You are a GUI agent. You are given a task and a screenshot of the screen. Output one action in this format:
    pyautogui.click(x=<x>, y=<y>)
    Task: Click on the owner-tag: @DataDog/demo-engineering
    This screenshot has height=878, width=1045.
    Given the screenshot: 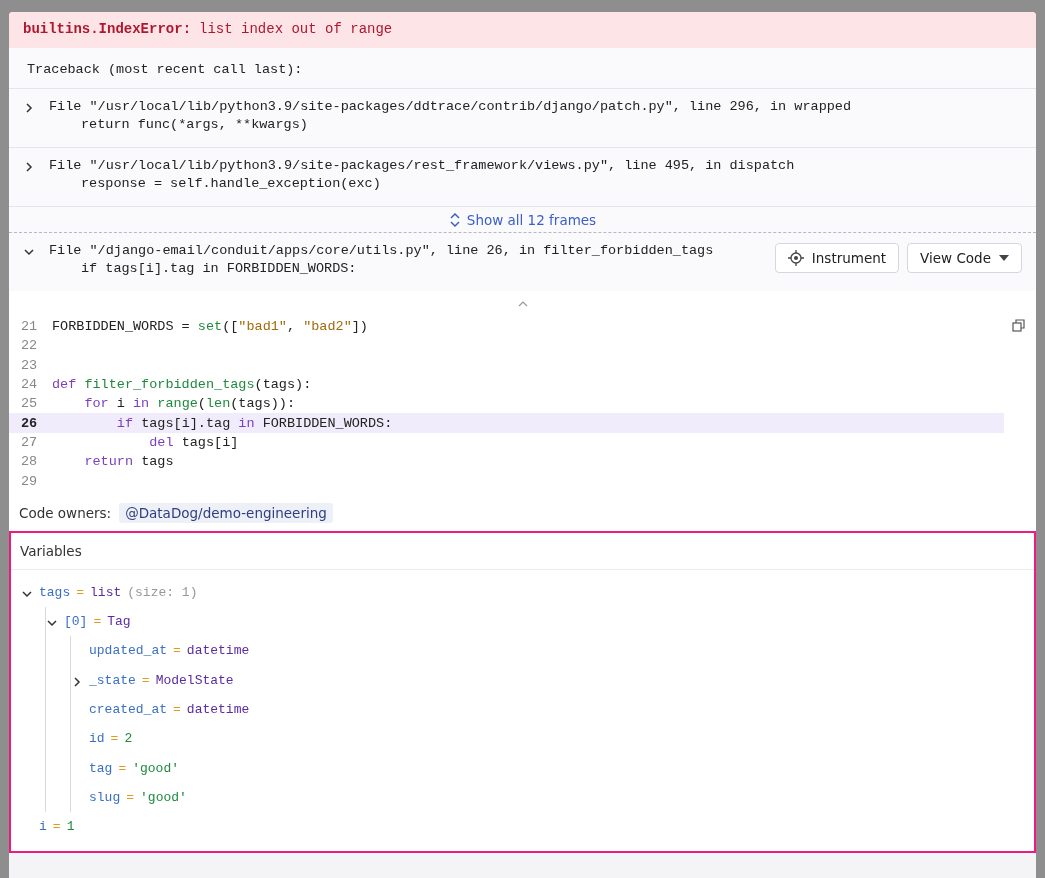 What is the action you would take?
    pyautogui.click(x=226, y=512)
    